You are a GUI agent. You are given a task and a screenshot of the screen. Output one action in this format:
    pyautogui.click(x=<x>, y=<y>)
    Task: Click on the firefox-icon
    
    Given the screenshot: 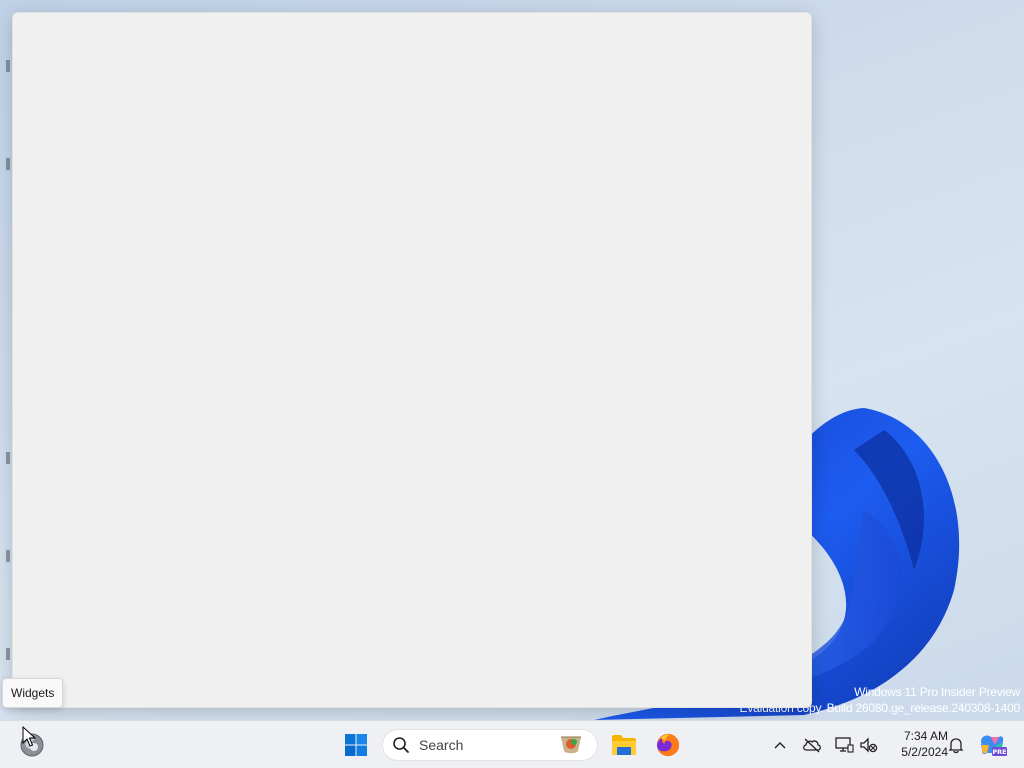 What is the action you would take?
    pyautogui.click(x=668, y=745)
    